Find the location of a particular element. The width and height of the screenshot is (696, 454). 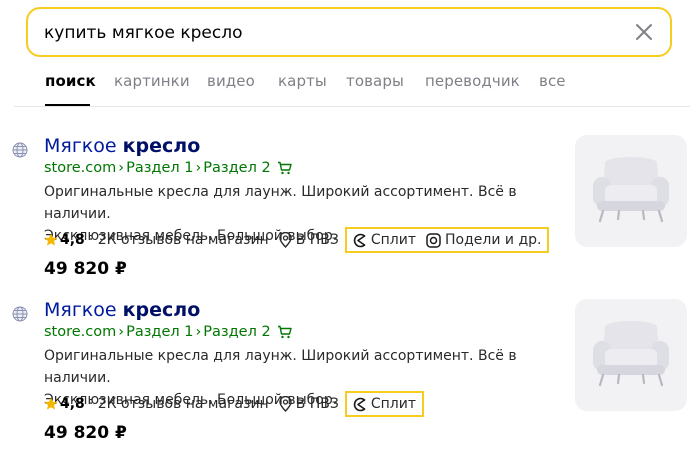

tab-translator: переводчик is located at coordinates (472, 81).